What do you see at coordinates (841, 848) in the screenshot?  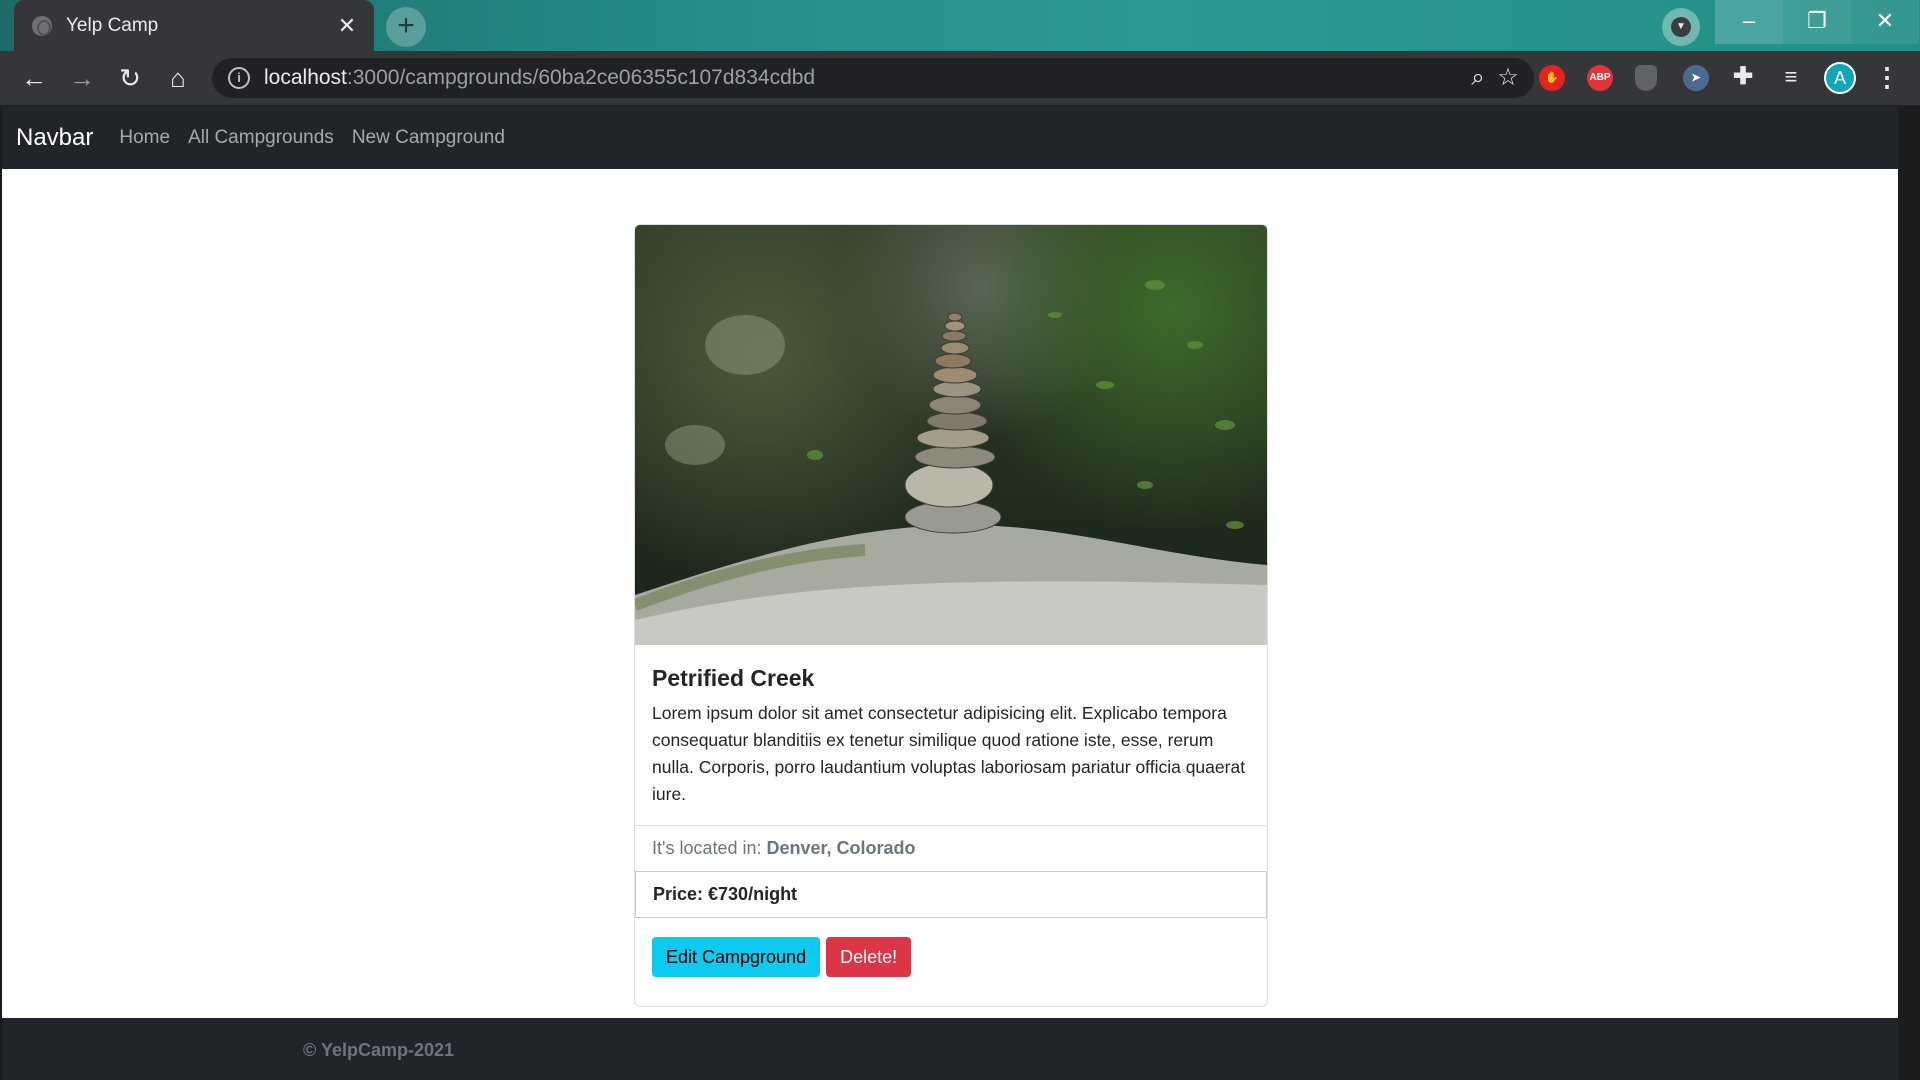 I see `location-value: Denver, Colorado` at bounding box center [841, 848].